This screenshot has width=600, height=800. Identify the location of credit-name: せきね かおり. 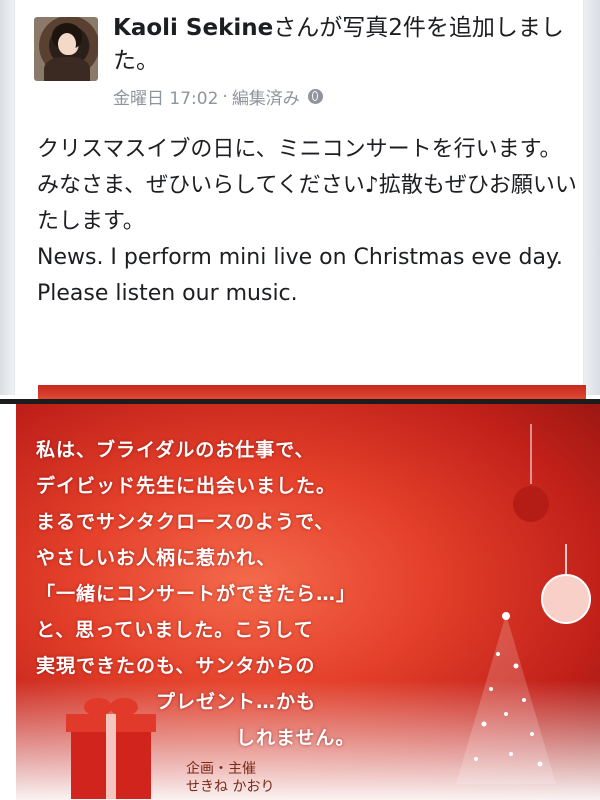
(230, 787).